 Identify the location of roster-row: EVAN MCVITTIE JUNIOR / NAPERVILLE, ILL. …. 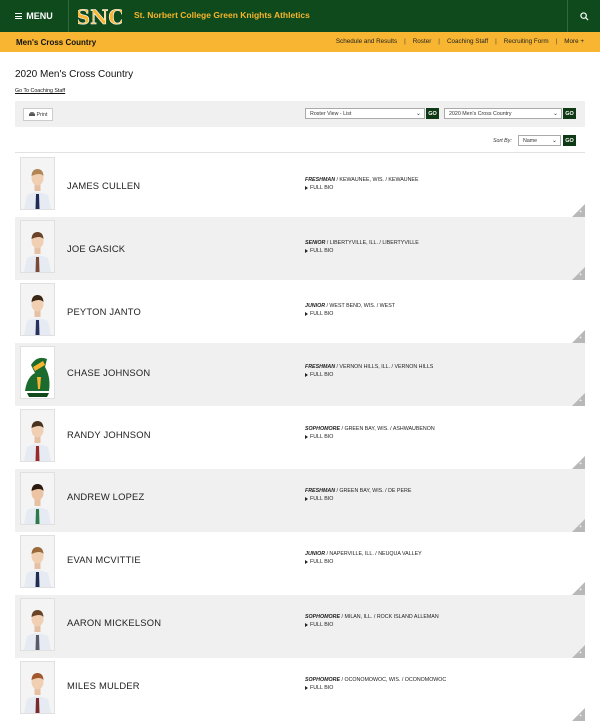
(300, 563).